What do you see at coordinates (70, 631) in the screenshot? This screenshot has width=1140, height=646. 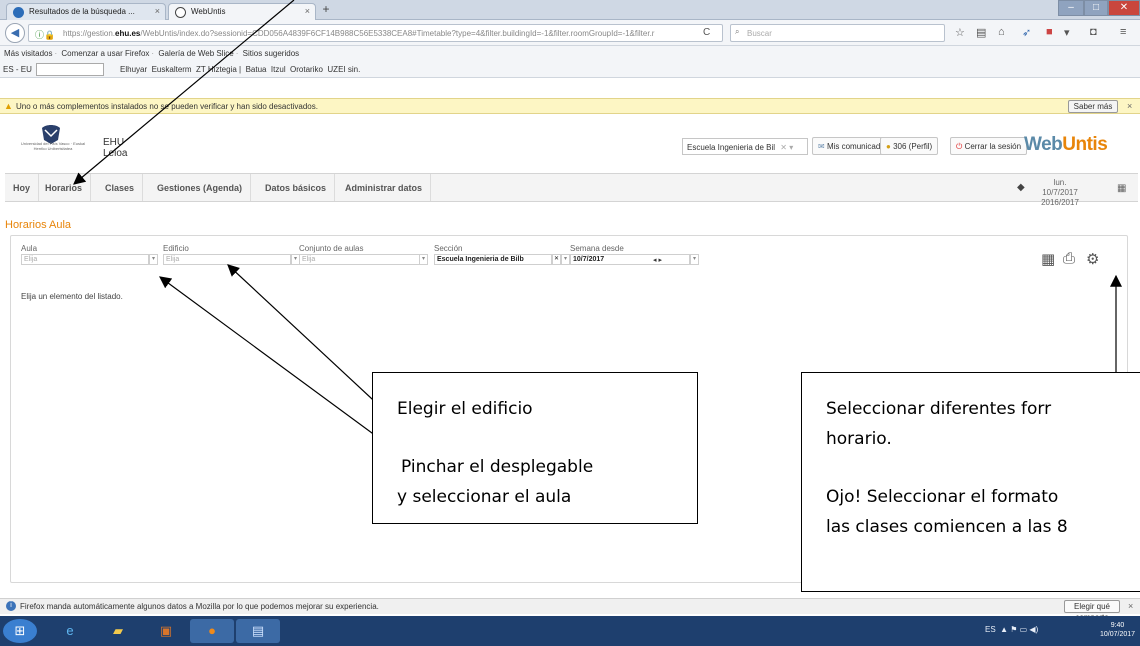 I see `internet-explorer-icon: e` at bounding box center [70, 631].